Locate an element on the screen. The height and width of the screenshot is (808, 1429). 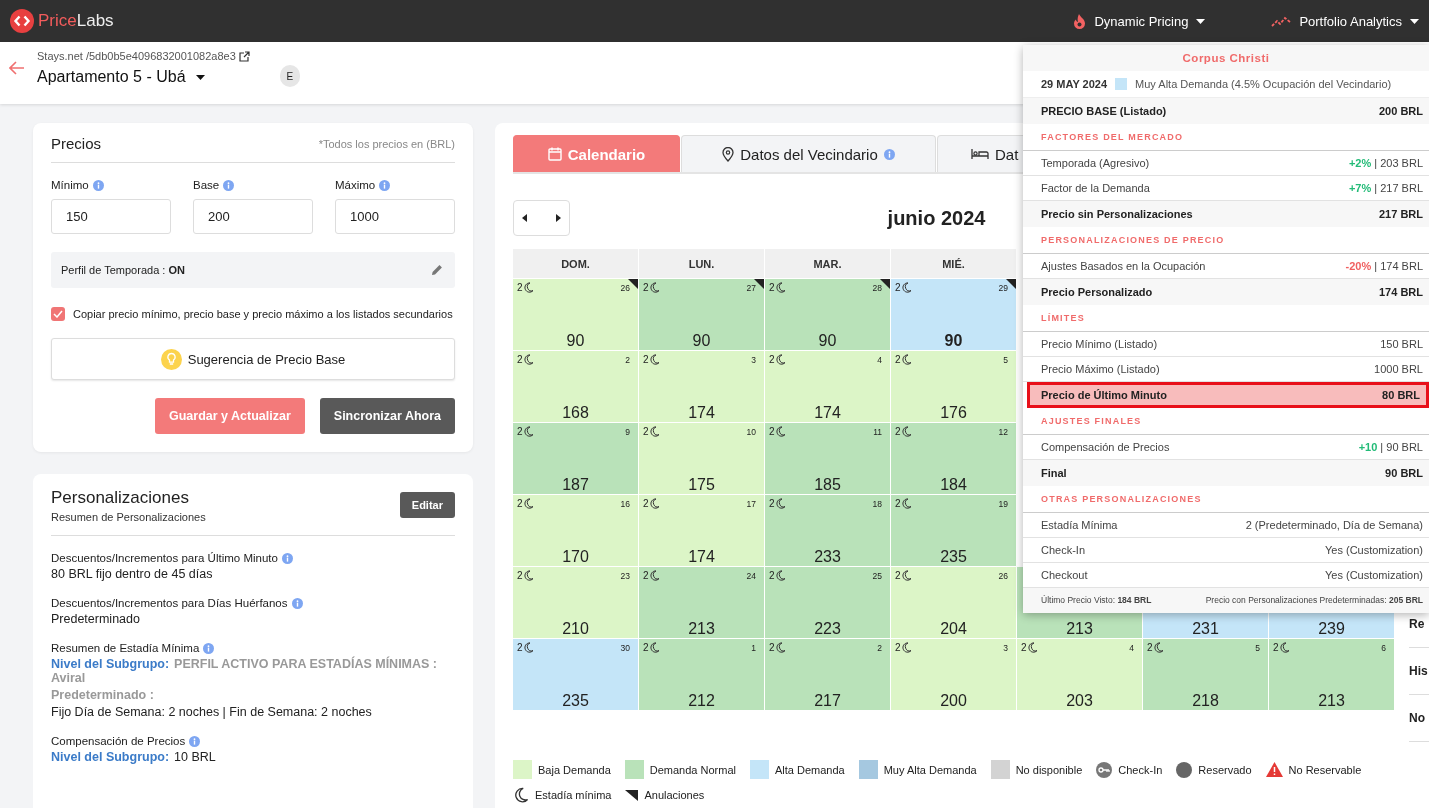
calendar-day-cell: 2 6 213 is located at coordinates (1331, 674).